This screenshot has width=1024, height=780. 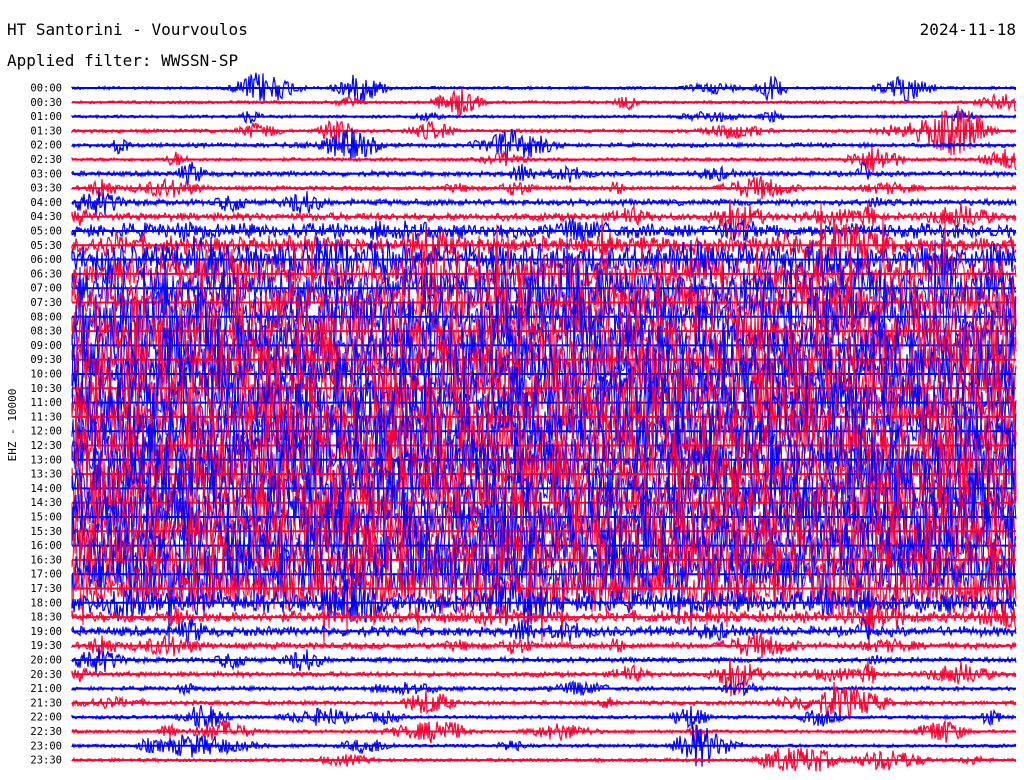 I want to click on trace-label: 01:30, so click(x=46, y=131).